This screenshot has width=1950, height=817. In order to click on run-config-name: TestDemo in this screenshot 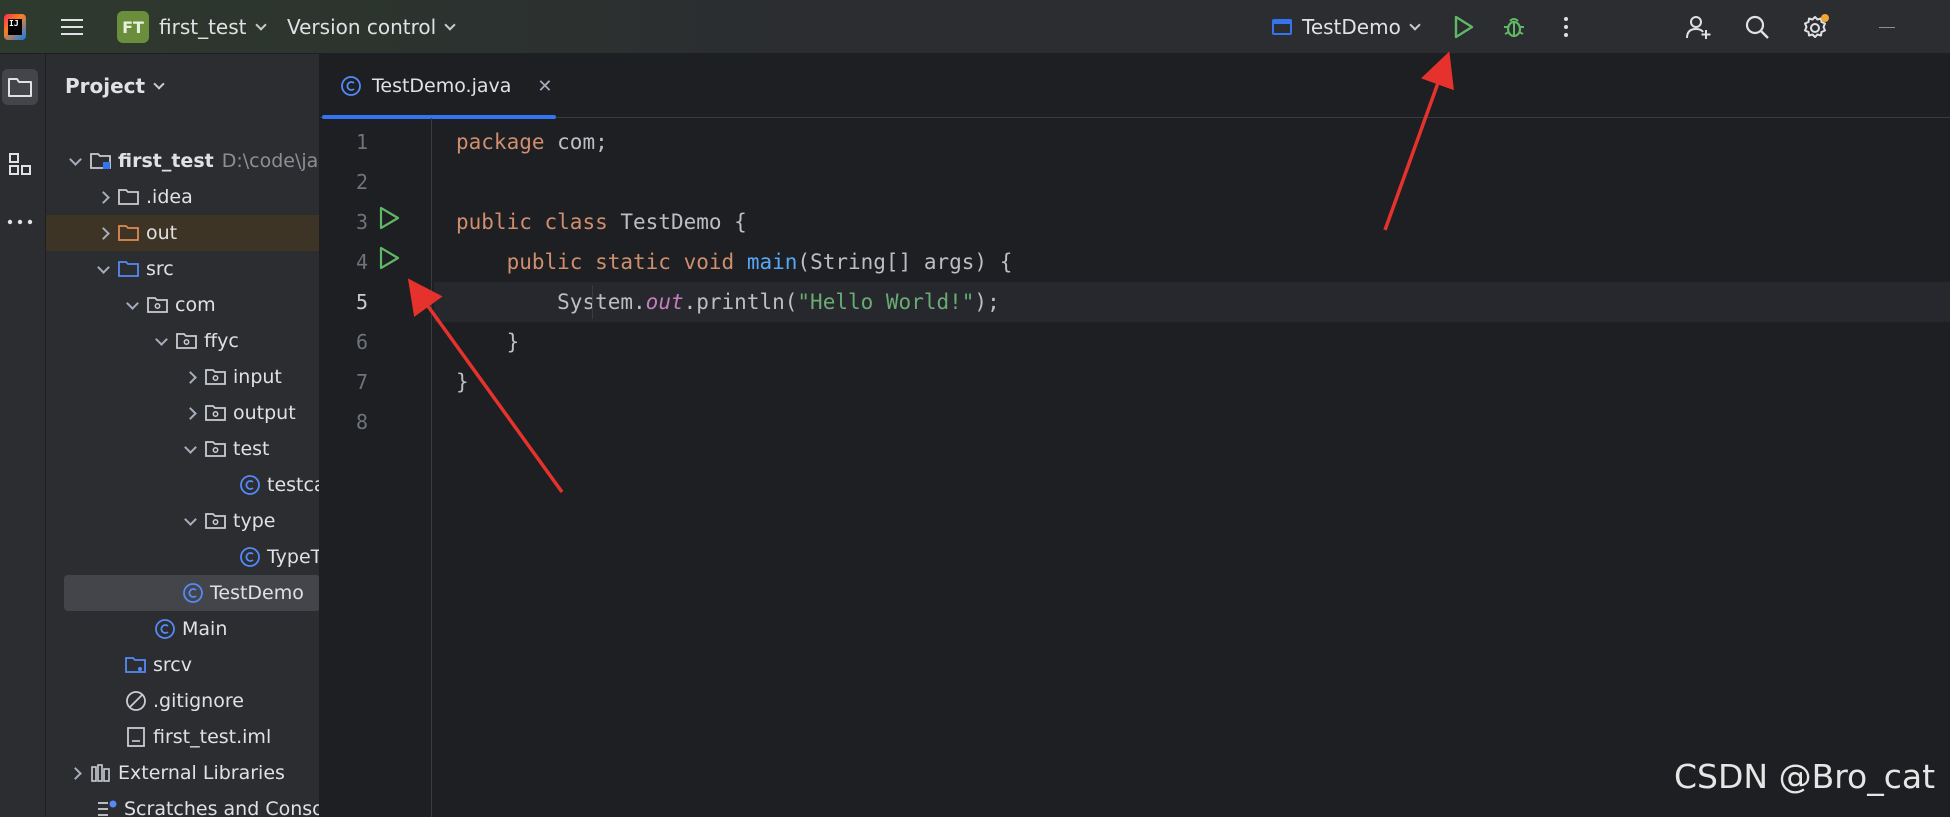, I will do `click(1351, 27)`.